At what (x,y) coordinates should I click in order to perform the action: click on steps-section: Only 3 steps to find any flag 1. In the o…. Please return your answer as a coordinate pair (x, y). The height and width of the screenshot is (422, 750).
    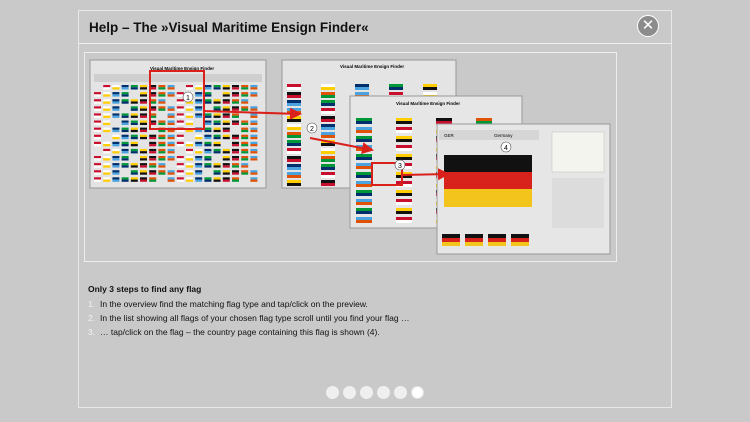
    Looking at the image, I should click on (248, 312).